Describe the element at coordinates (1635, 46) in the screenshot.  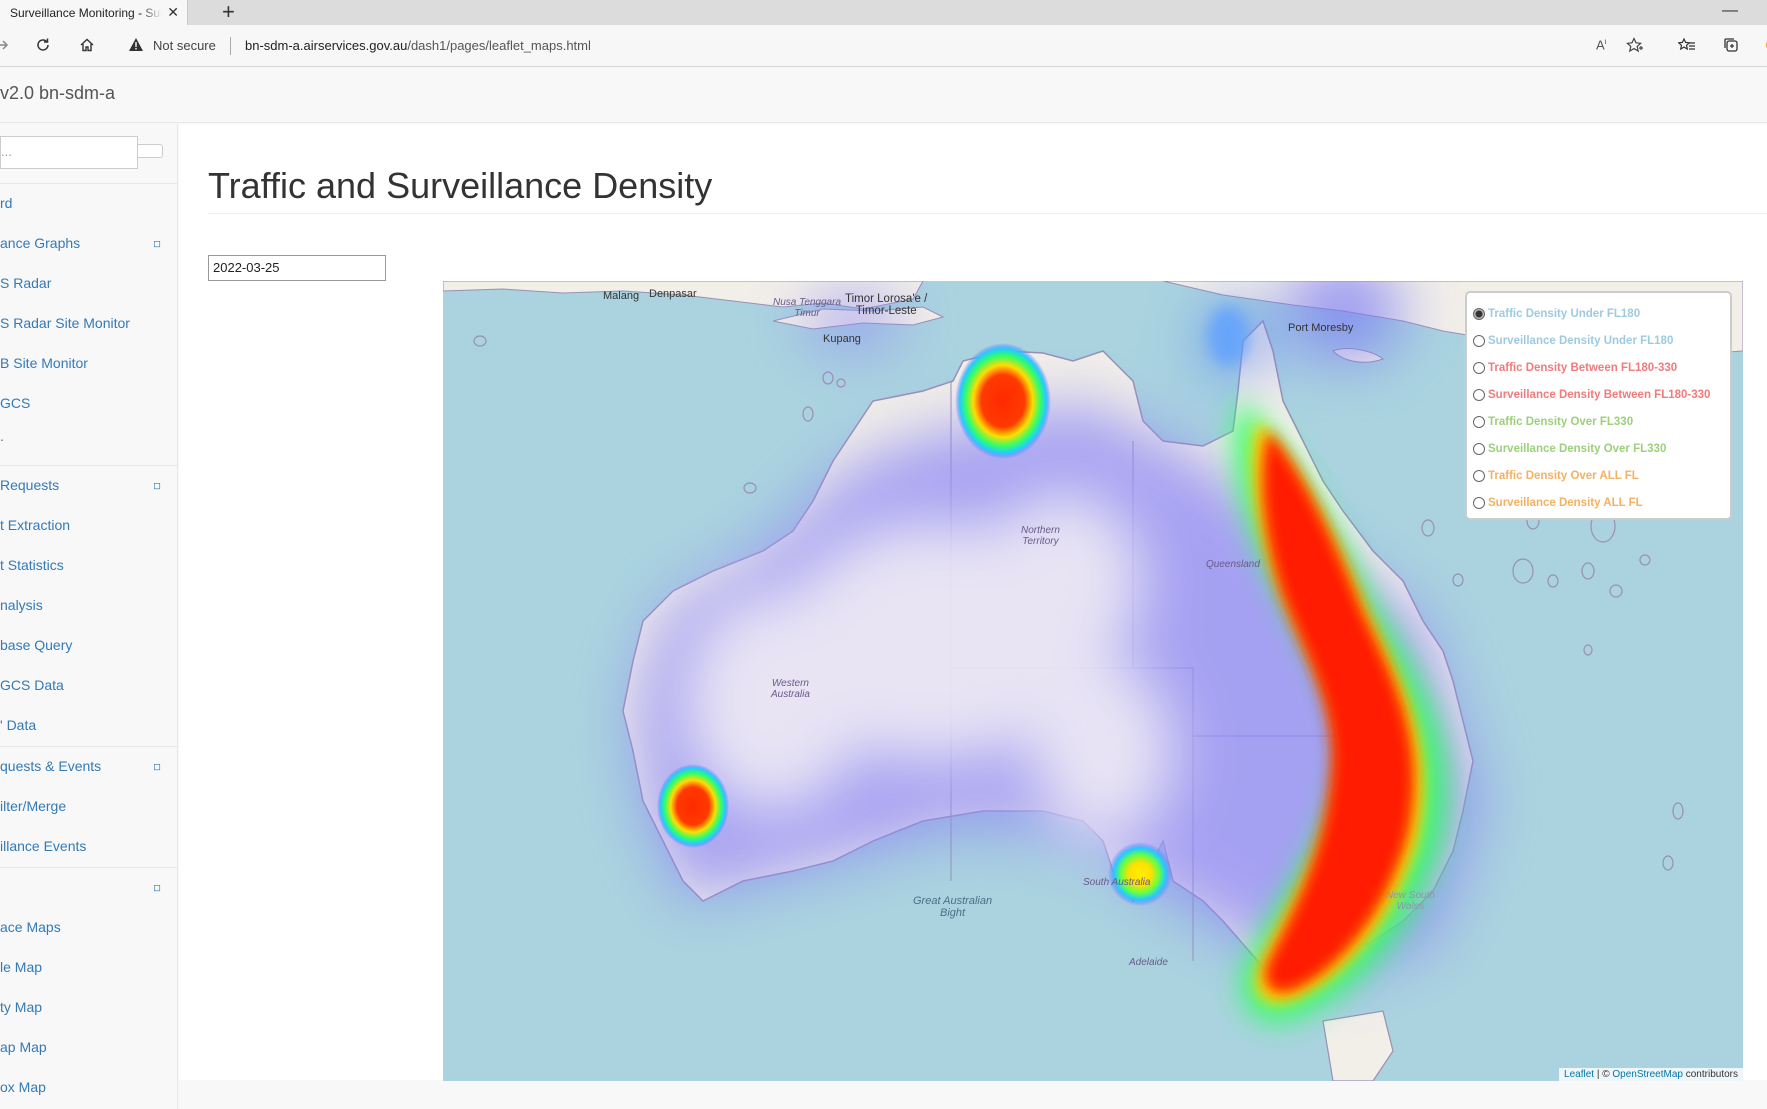
I see `add-favorite-icon` at that location.